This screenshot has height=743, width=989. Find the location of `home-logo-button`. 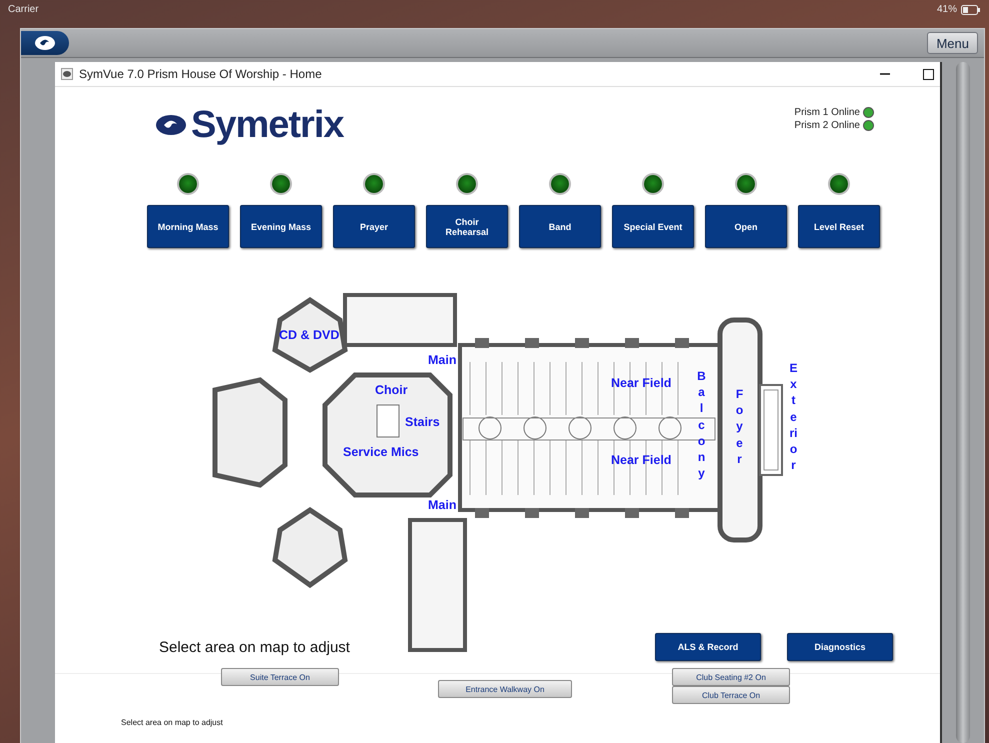

home-logo-button is located at coordinates (45, 43).